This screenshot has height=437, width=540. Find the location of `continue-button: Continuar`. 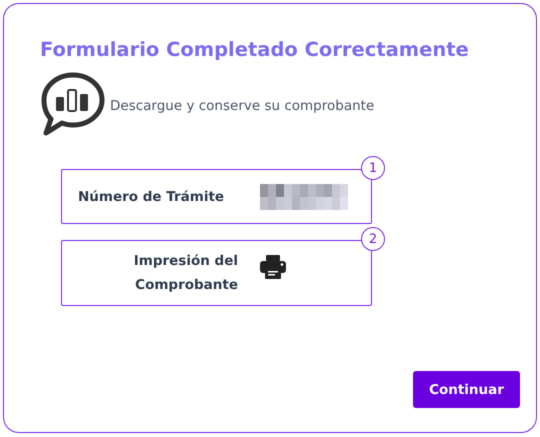

continue-button: Continuar is located at coordinates (466, 389).